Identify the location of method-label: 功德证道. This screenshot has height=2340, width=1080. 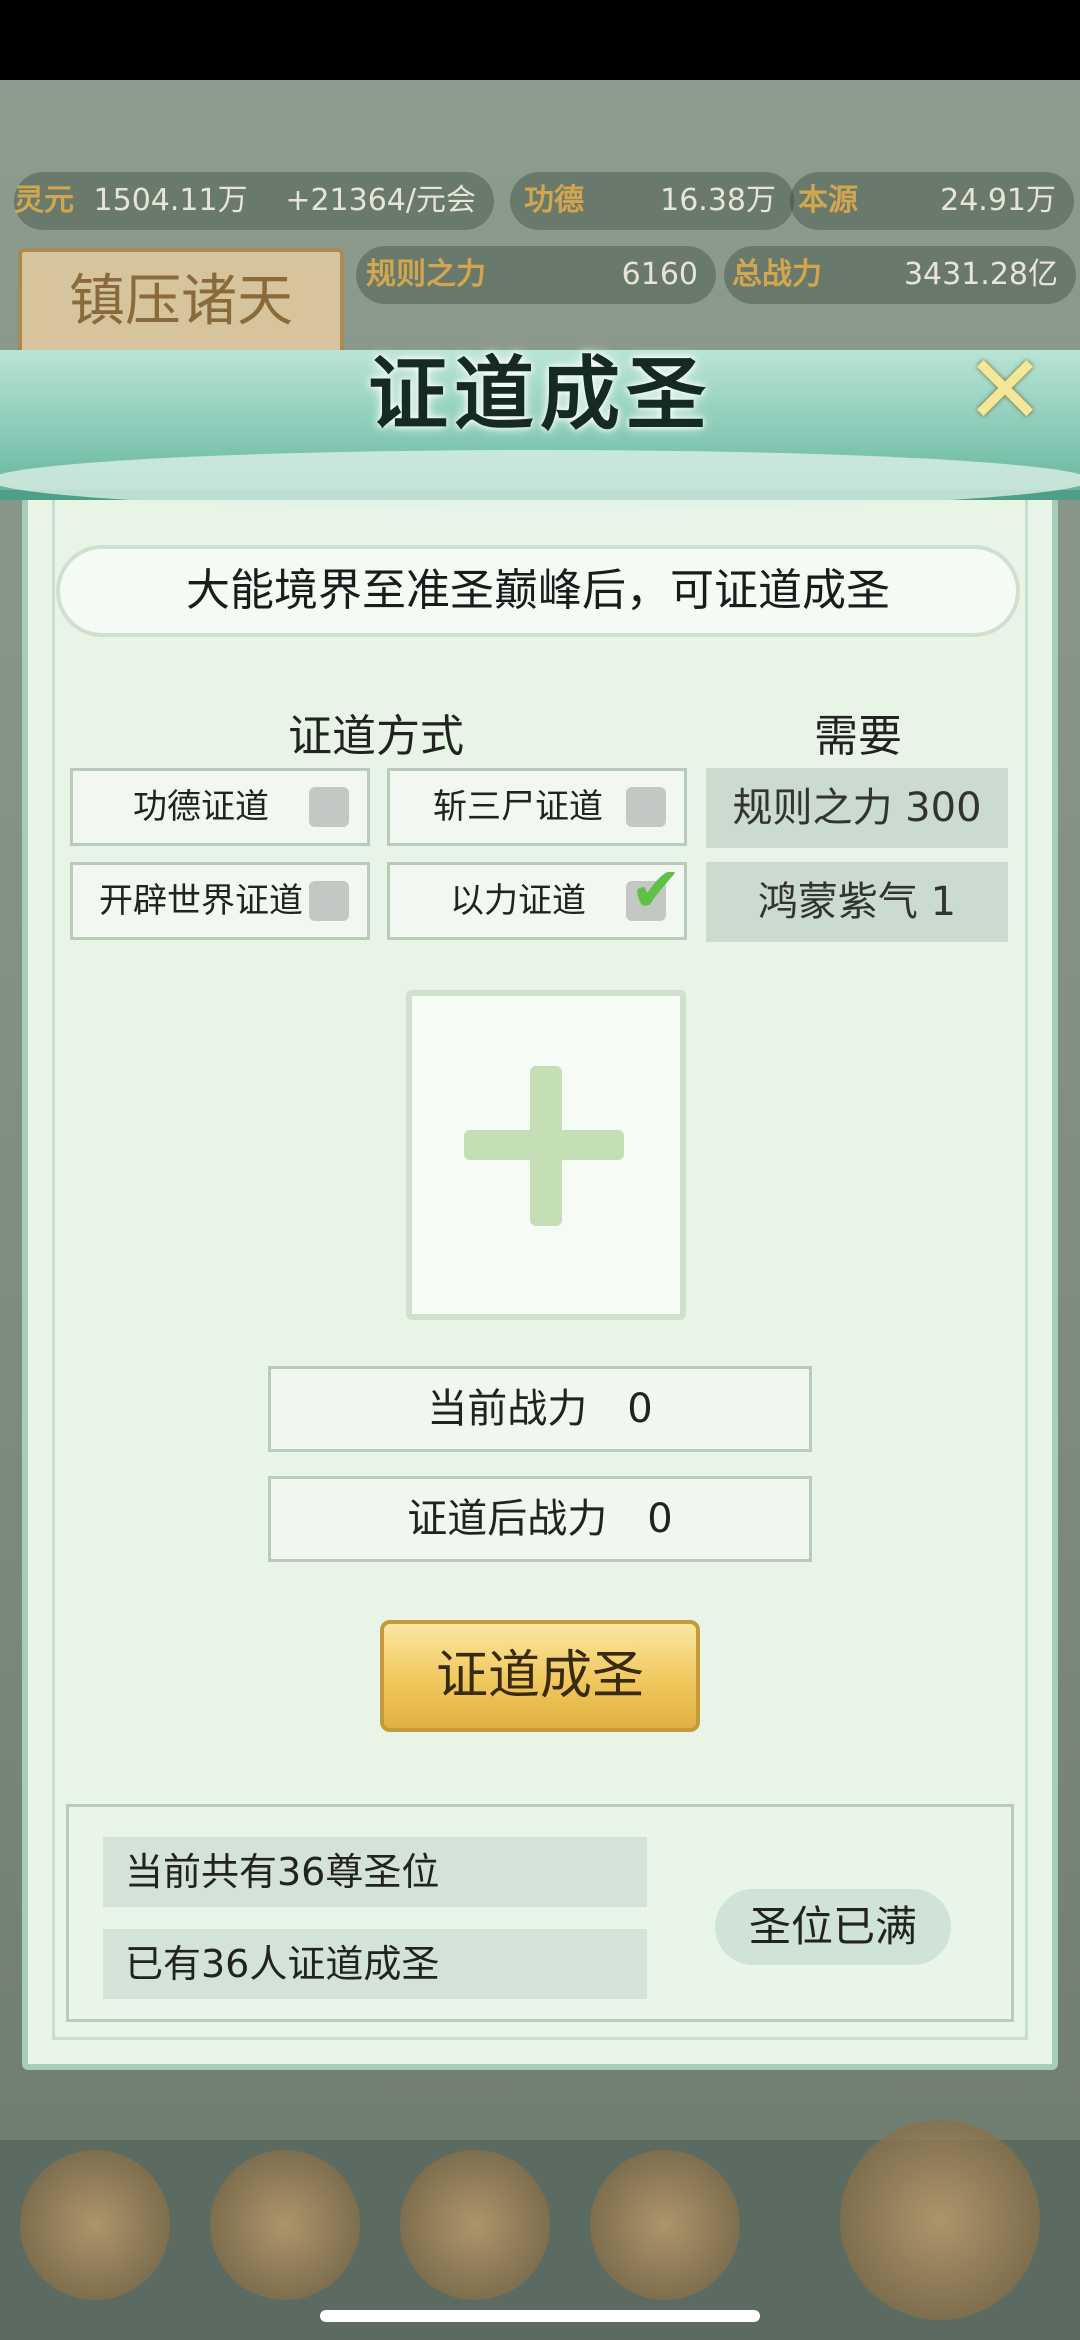
(201, 807).